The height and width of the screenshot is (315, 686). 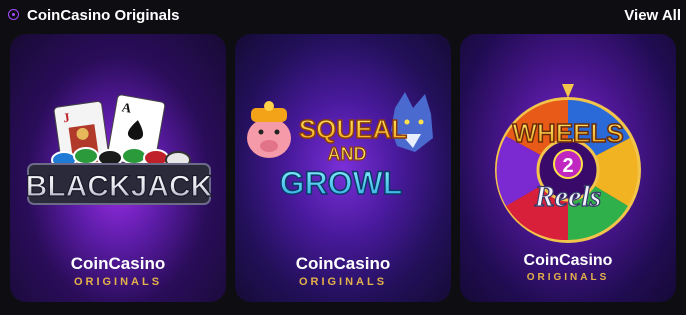 I want to click on reels-logo-text: Reels, so click(x=568, y=196).